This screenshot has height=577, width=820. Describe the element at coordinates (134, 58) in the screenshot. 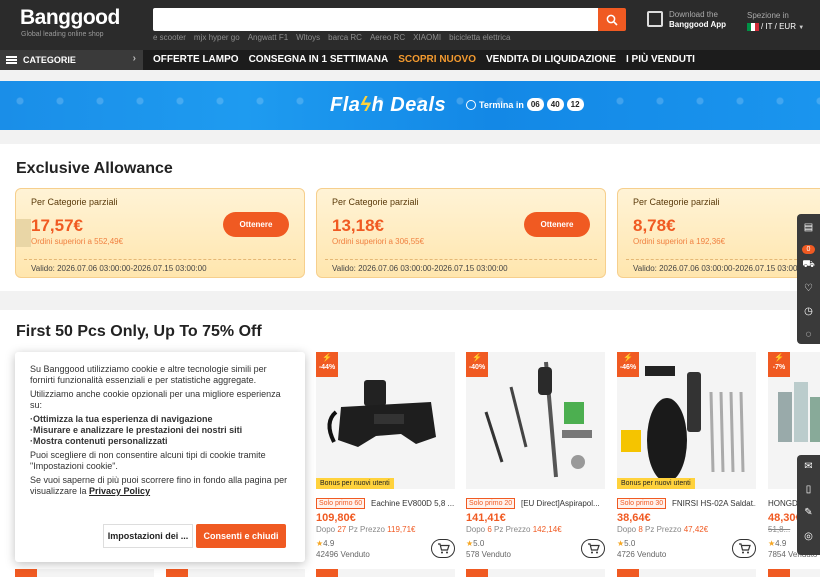

I see `chevron-right-icon: ›` at that location.